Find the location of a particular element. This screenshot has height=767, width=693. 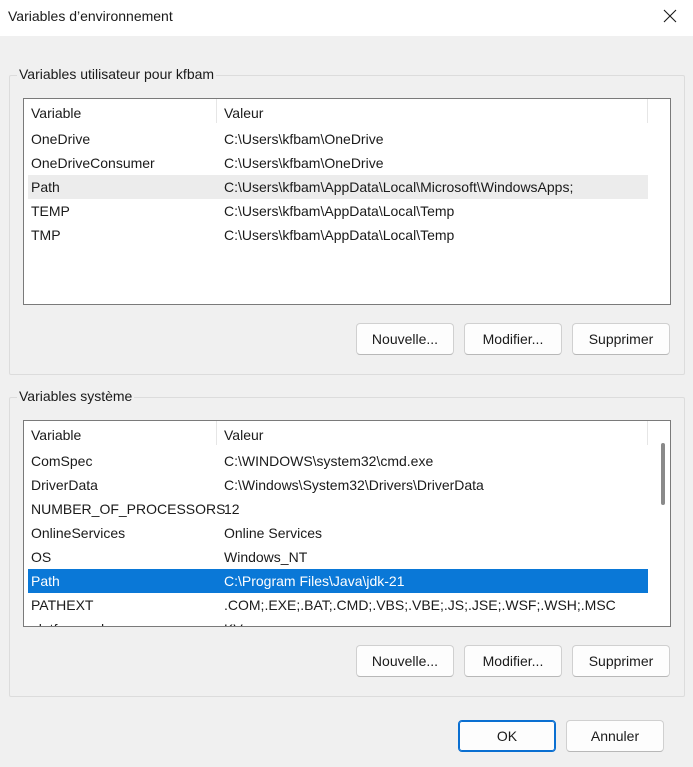

variable-name: OneDriveConsumer is located at coordinates (93, 163).